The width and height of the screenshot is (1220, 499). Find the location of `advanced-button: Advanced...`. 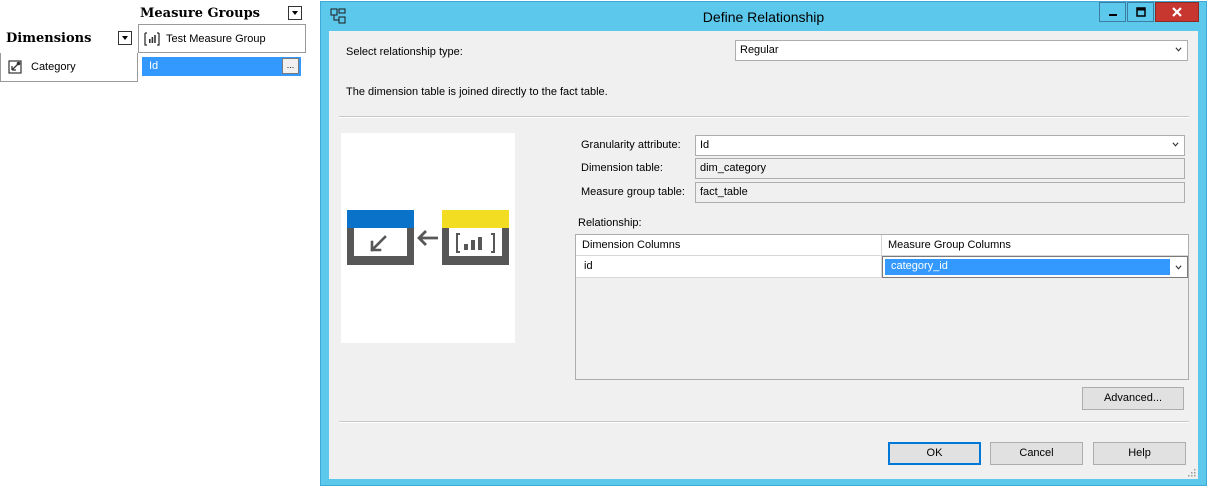

advanced-button: Advanced... is located at coordinates (1133, 398).